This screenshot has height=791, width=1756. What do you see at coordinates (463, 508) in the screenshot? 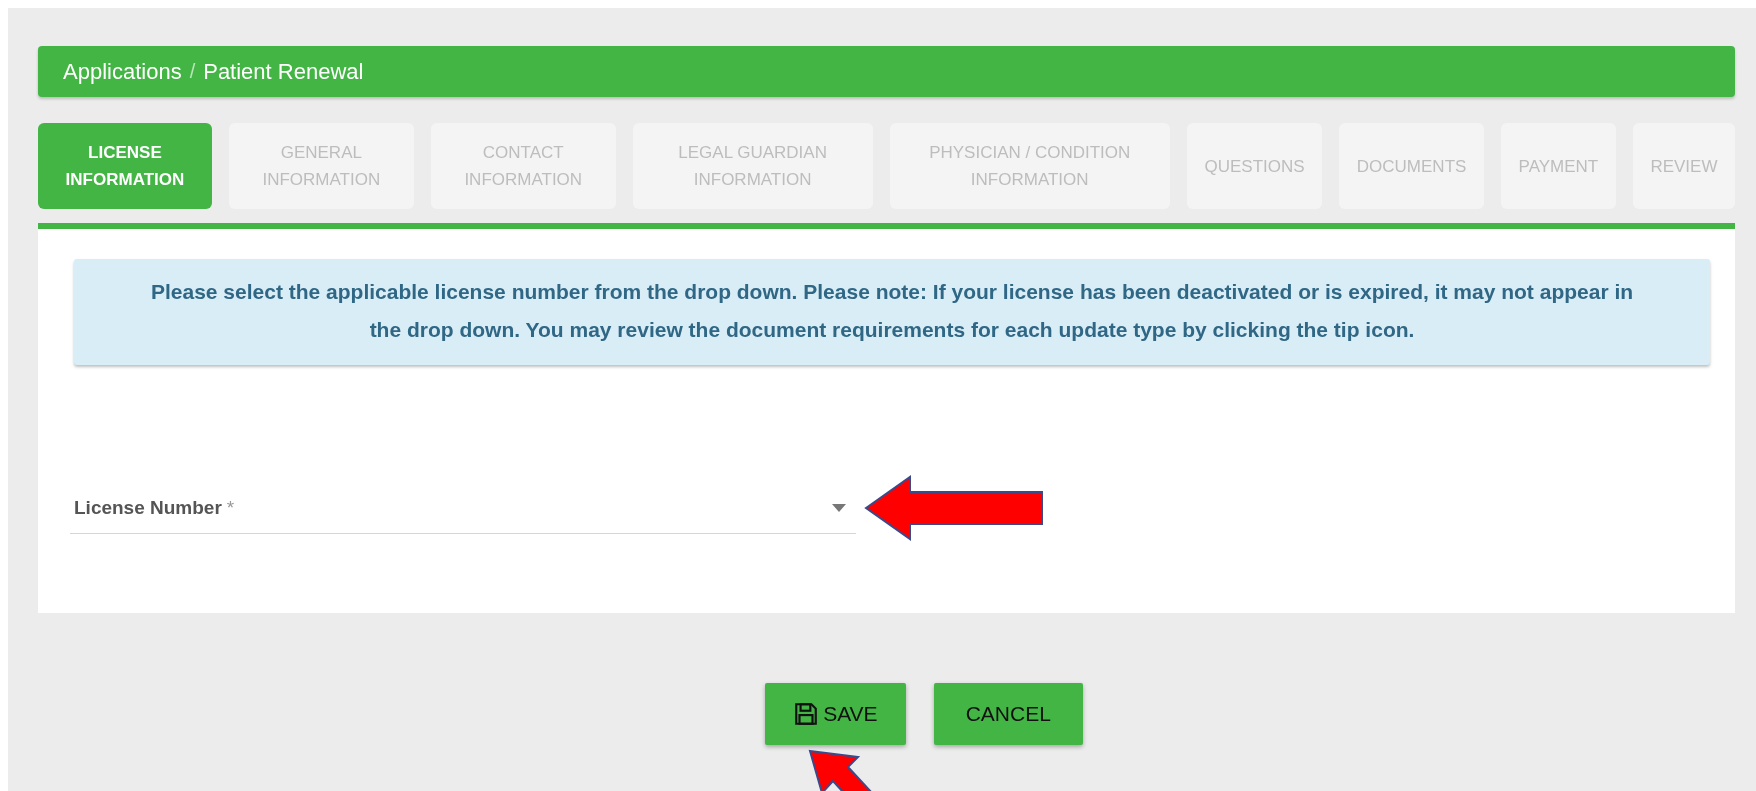
I see `license-number-dropdown: License Number *` at bounding box center [463, 508].